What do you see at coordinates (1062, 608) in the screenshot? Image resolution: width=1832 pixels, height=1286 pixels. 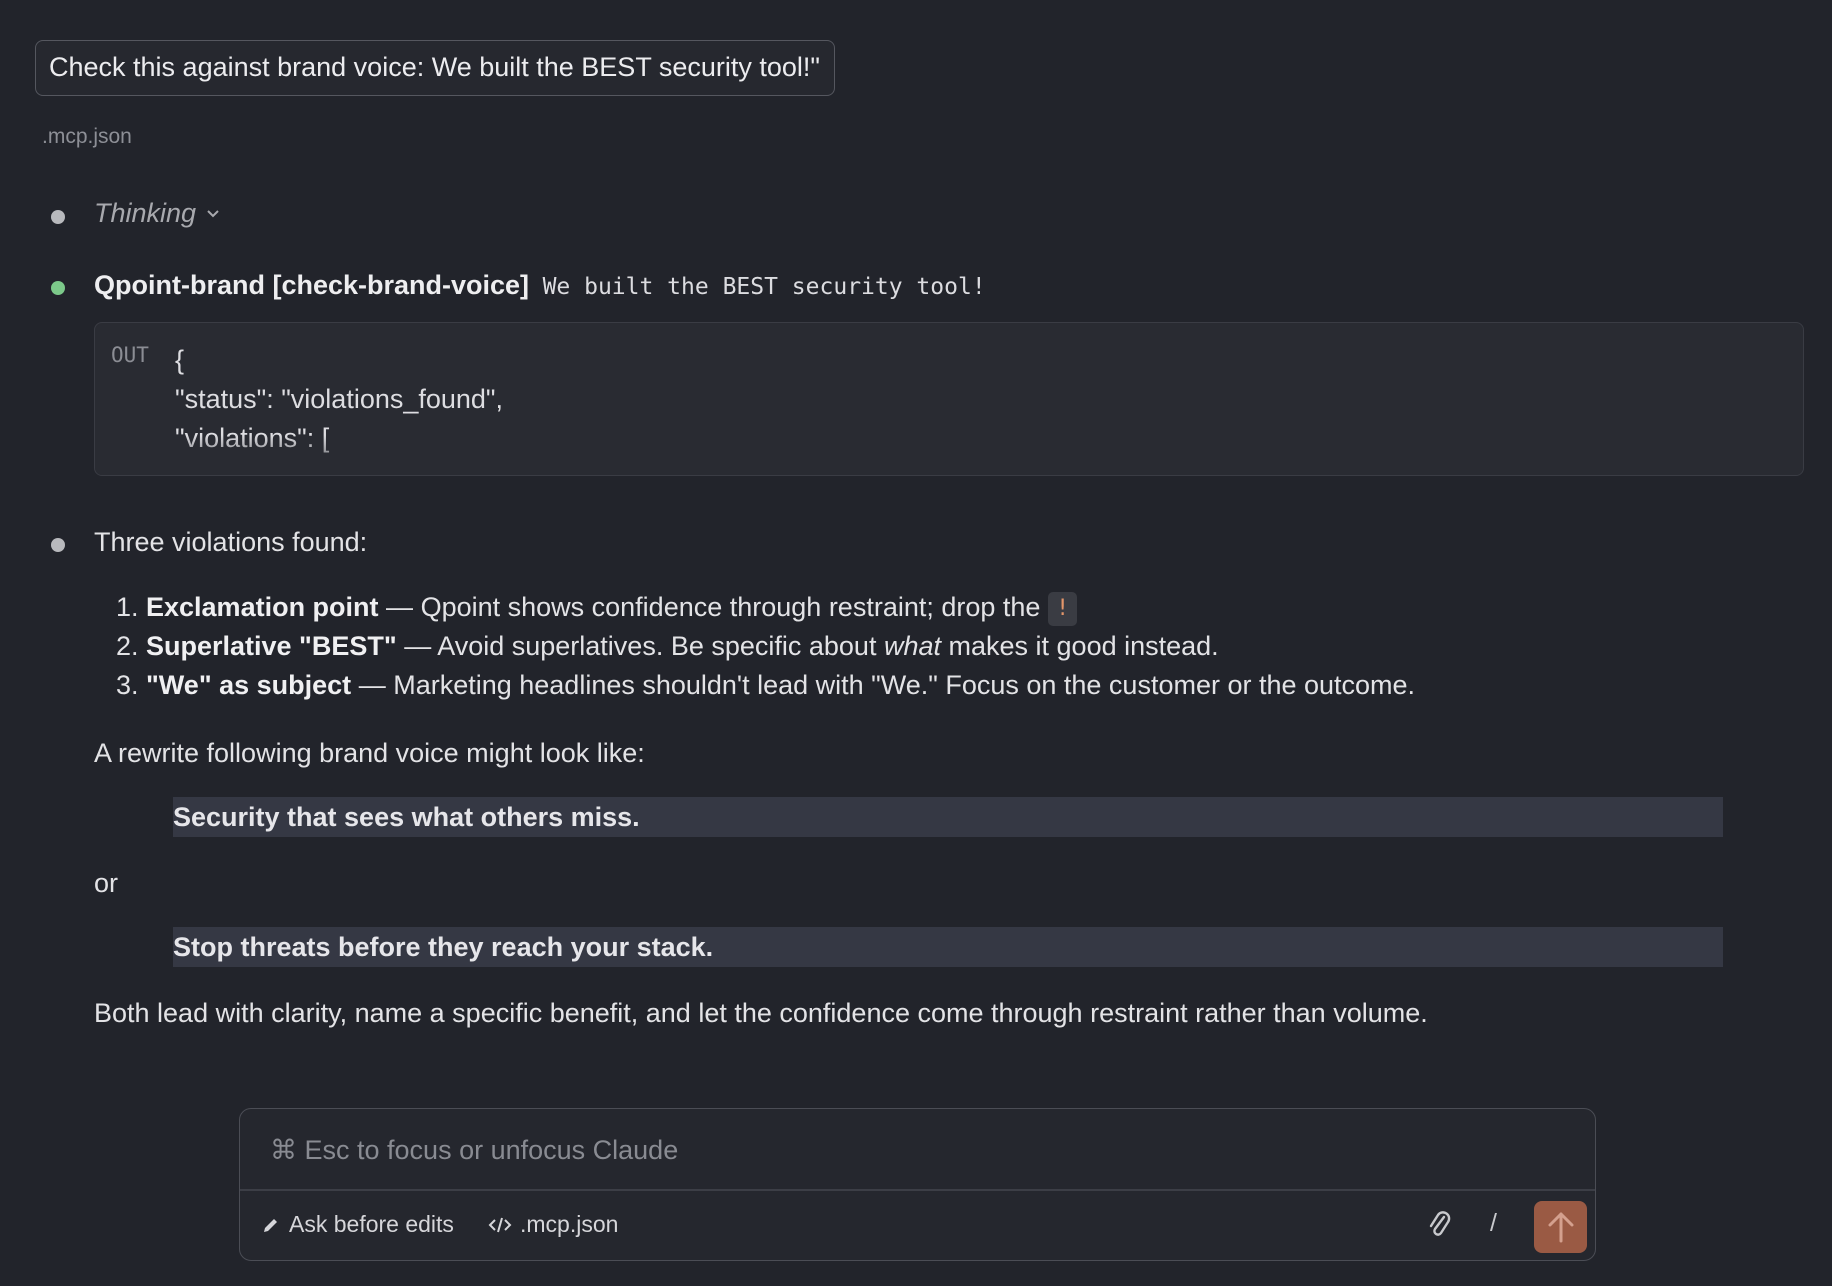 I see `inline-code: !` at bounding box center [1062, 608].